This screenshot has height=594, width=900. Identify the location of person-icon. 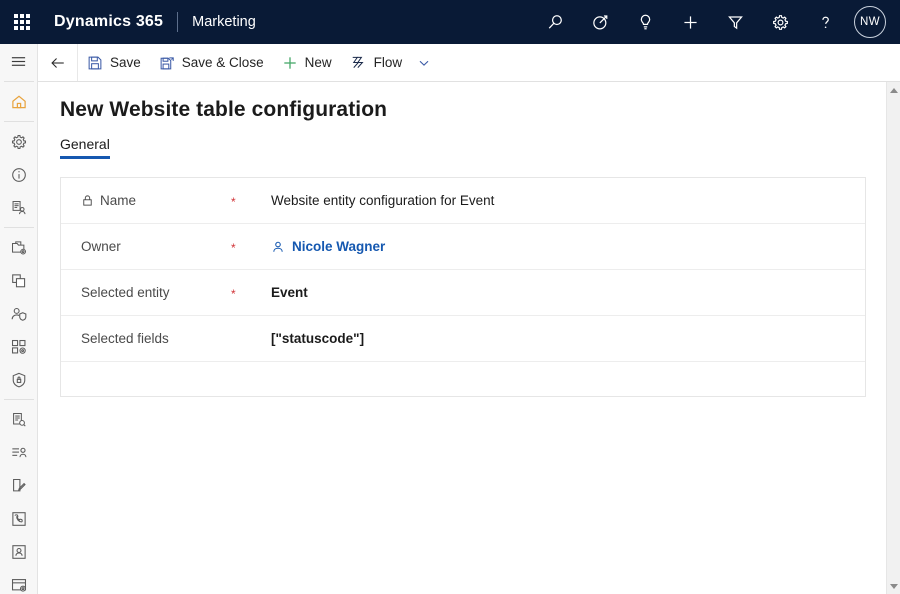
(278, 247).